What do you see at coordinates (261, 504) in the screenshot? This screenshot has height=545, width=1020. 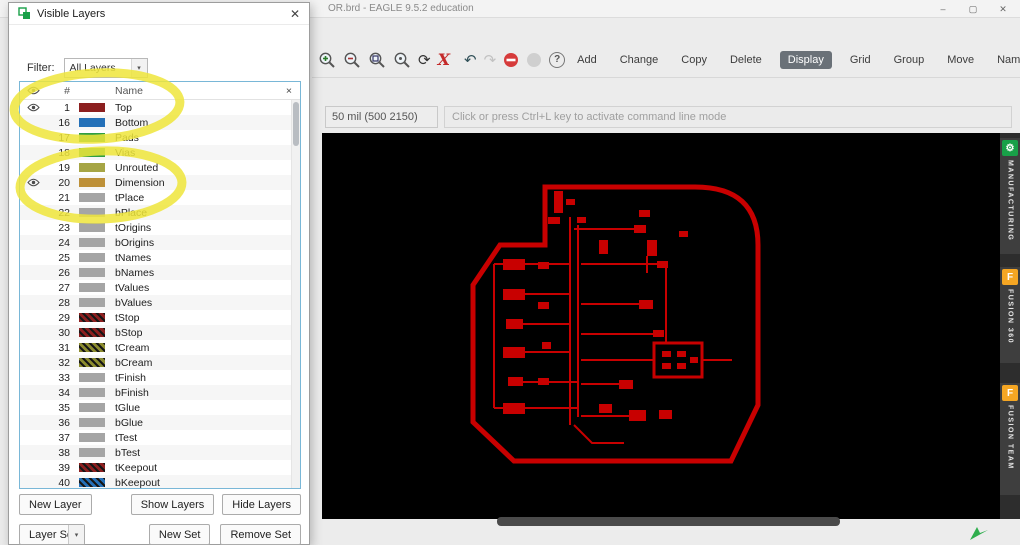 I see `hide-layers-button: Hide Layers` at bounding box center [261, 504].